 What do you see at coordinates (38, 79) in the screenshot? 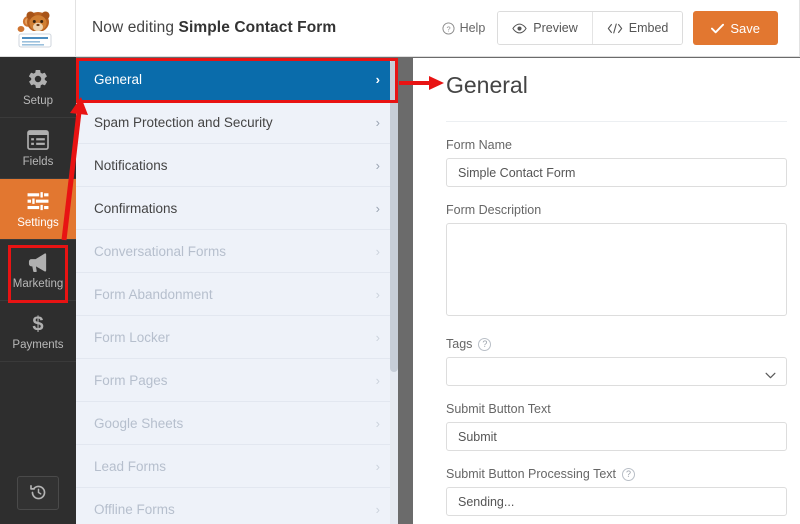
I see `gear-icon` at bounding box center [38, 79].